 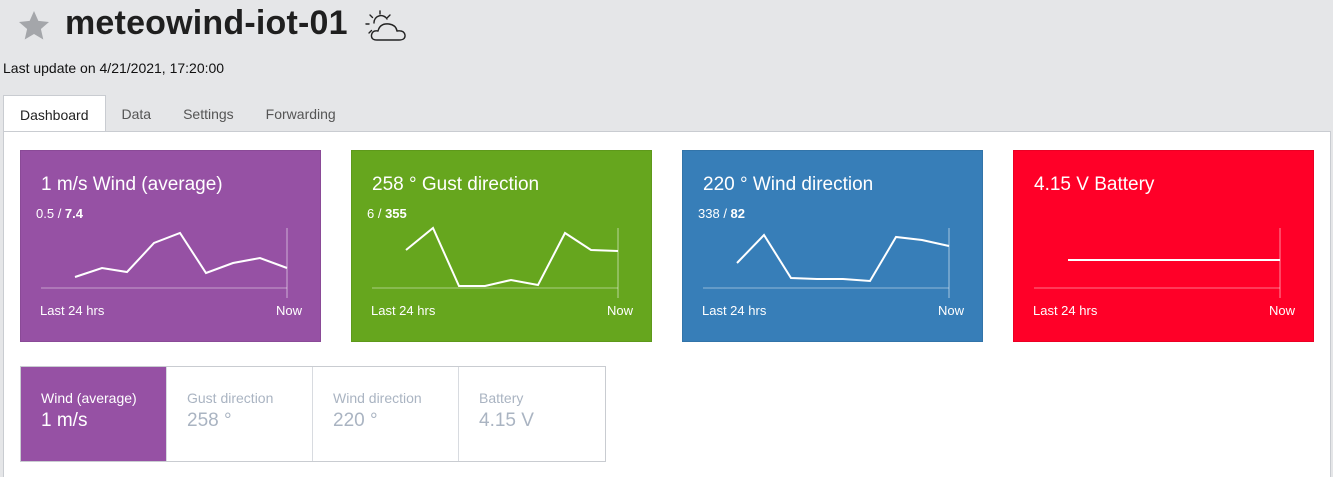 What do you see at coordinates (506, 420) in the screenshot?
I see `metric-value: 4.15 V` at bounding box center [506, 420].